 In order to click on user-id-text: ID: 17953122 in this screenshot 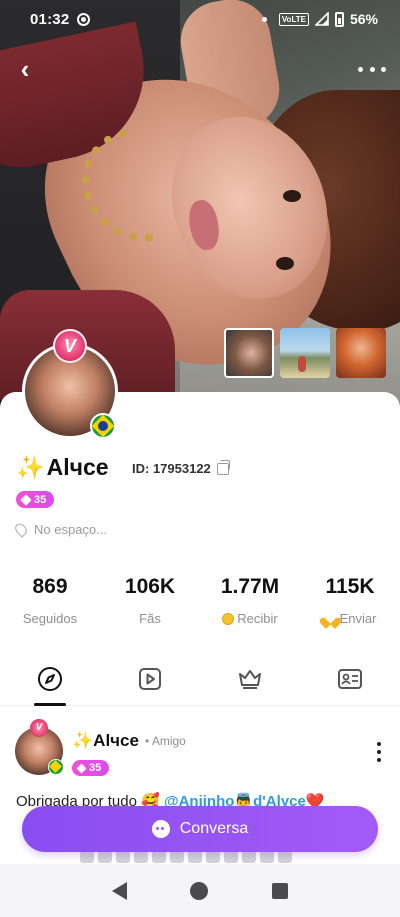, I will do `click(171, 468)`.